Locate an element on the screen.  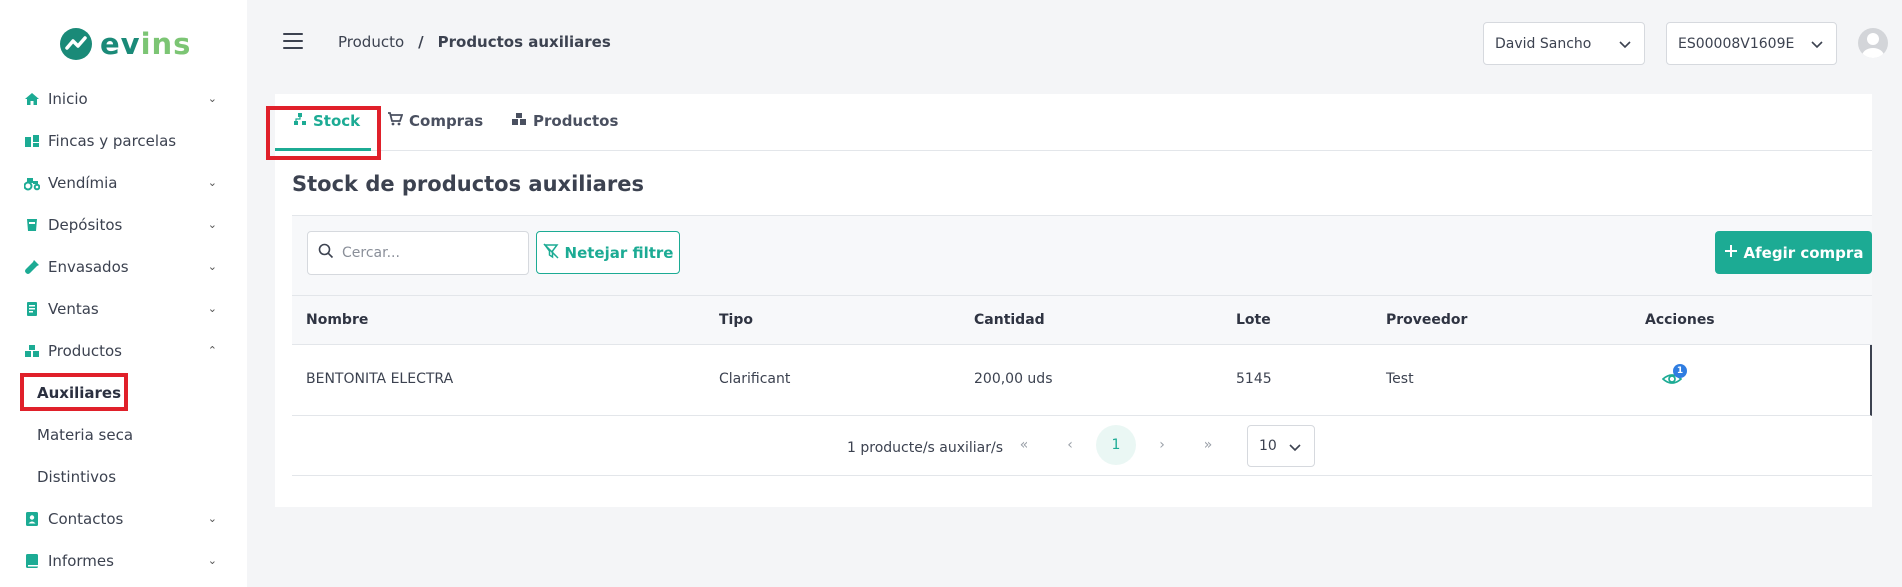
sidebar-item-productos: Productos ⌃ is located at coordinates (123, 351).